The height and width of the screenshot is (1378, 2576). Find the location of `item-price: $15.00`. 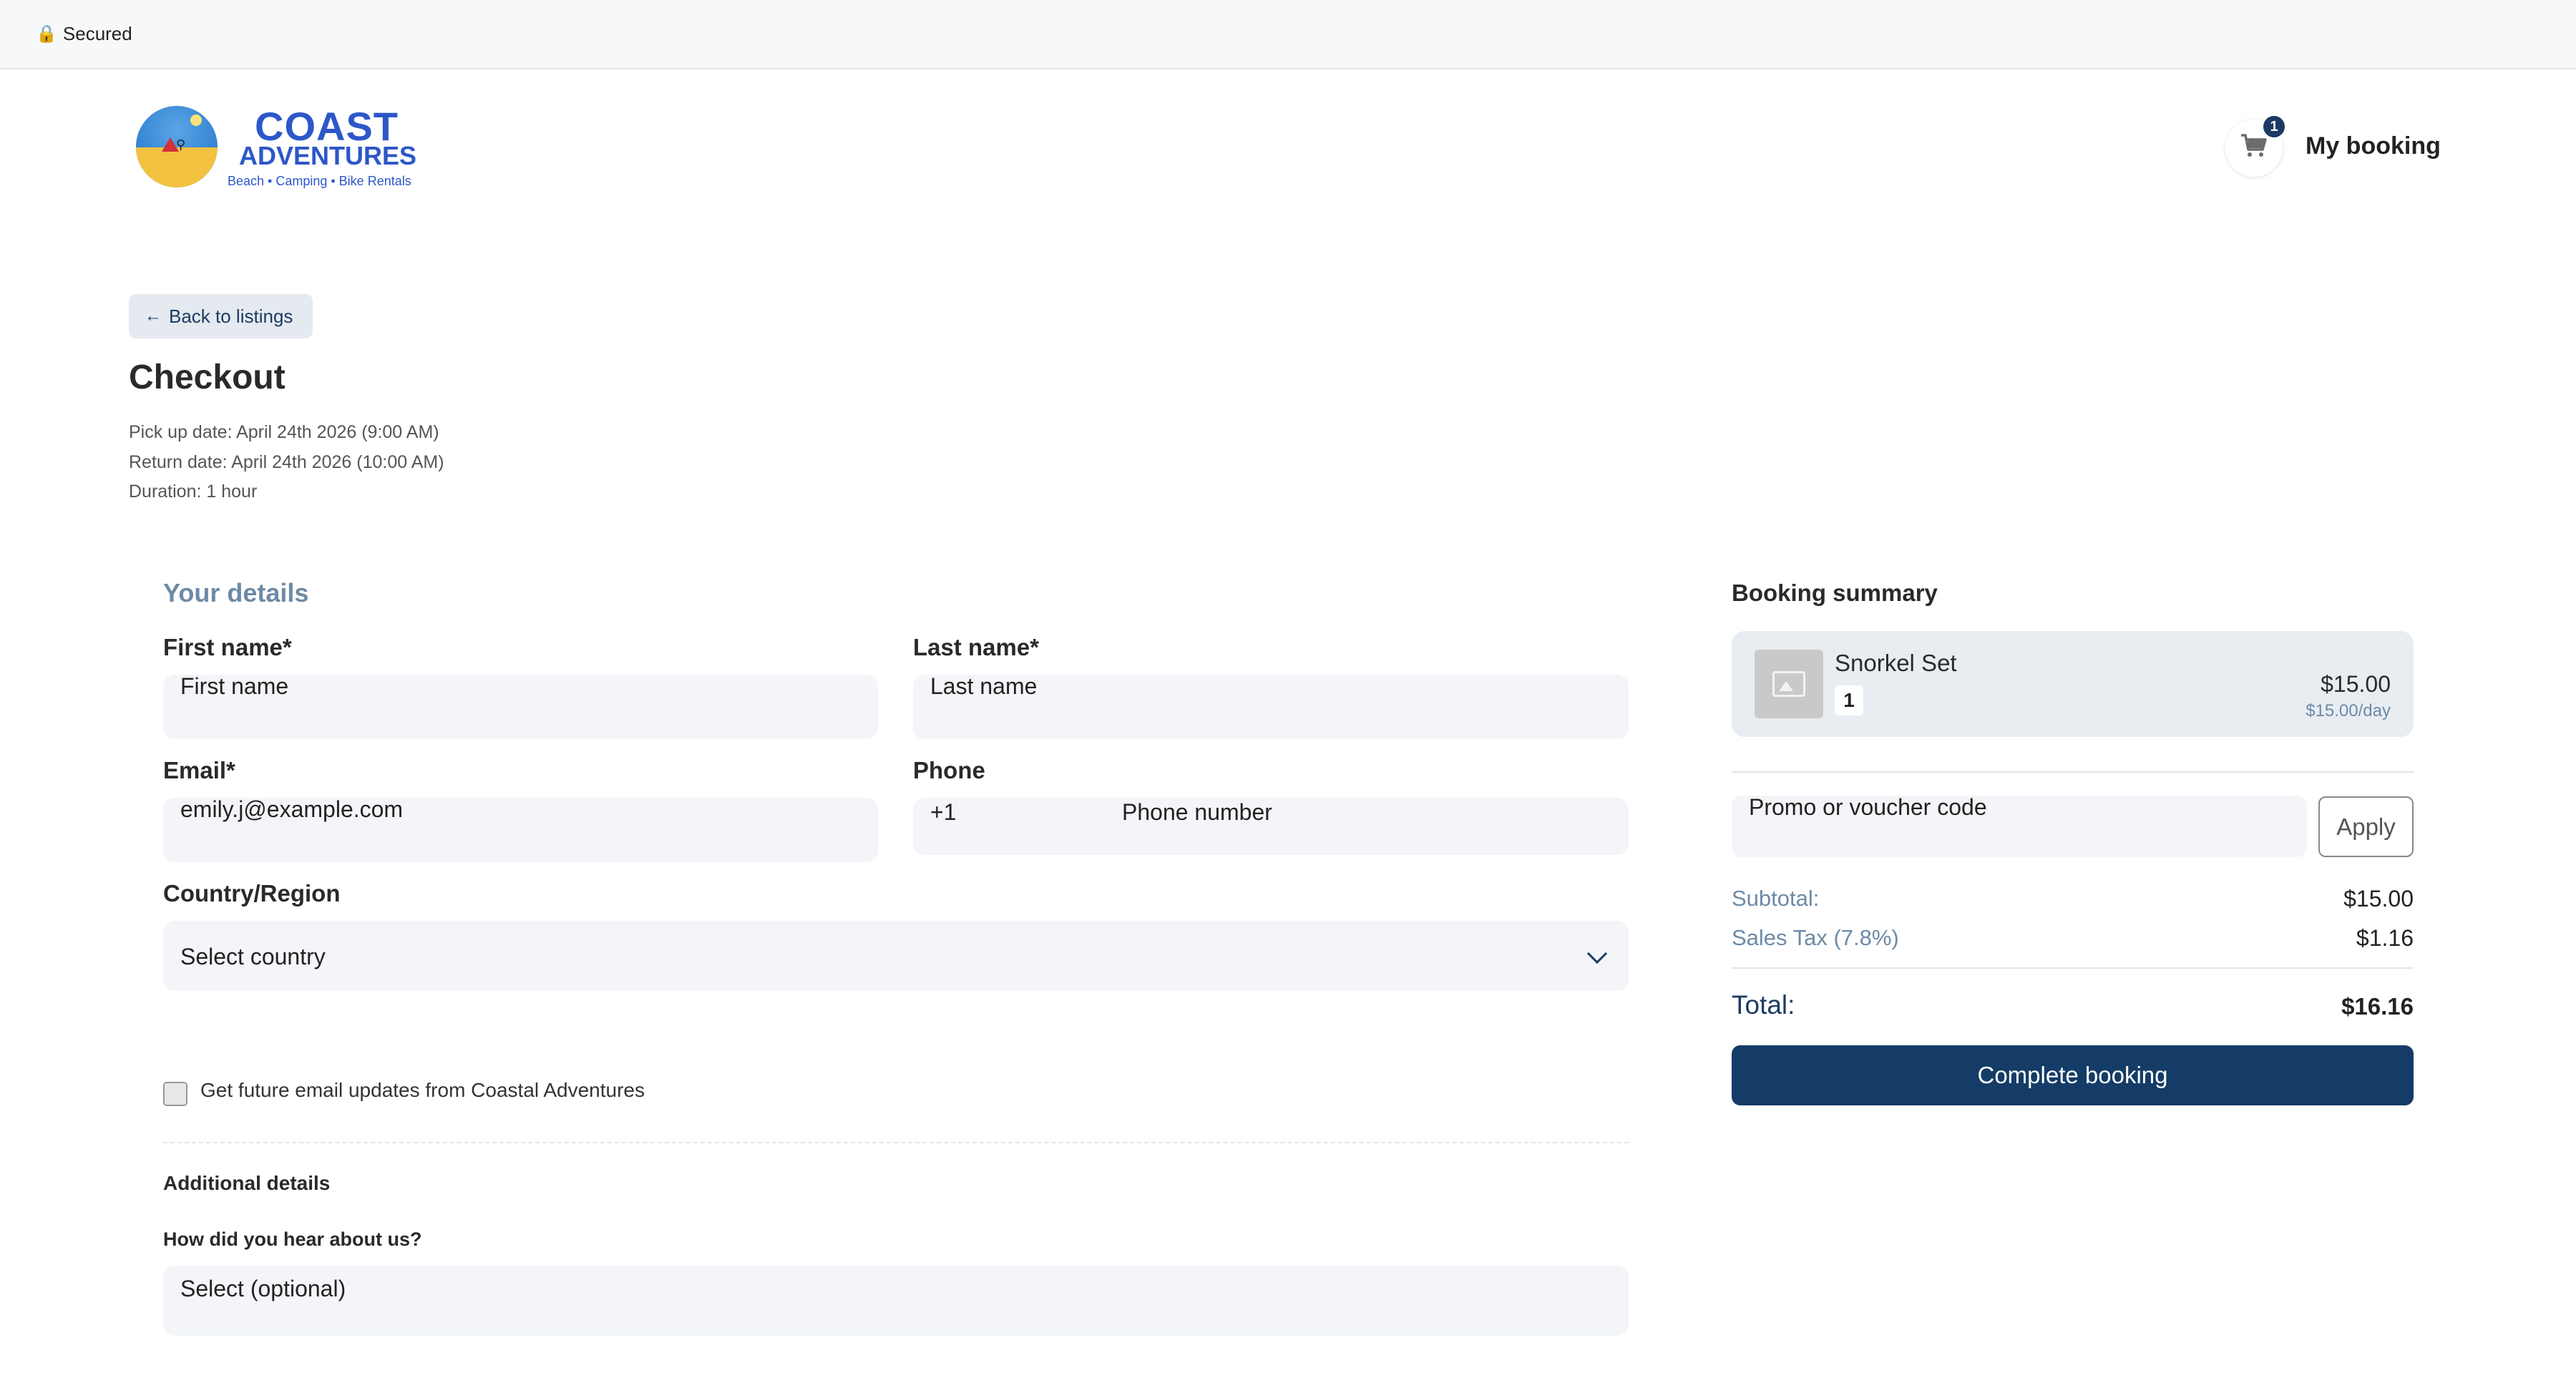

item-price: $15.00 is located at coordinates (2356, 684).